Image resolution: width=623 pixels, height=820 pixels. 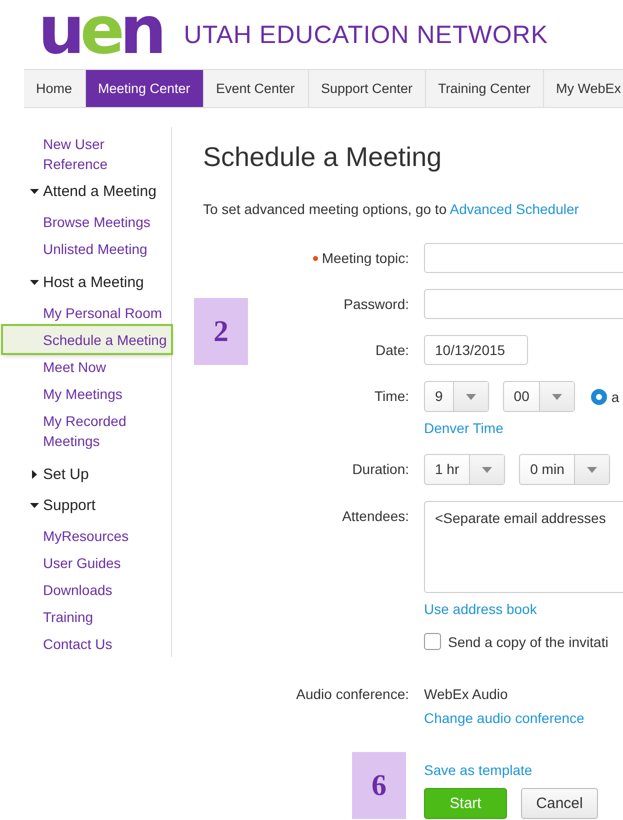 I want to click on sidebar-heading: Attend a Meeting, so click(x=99, y=192).